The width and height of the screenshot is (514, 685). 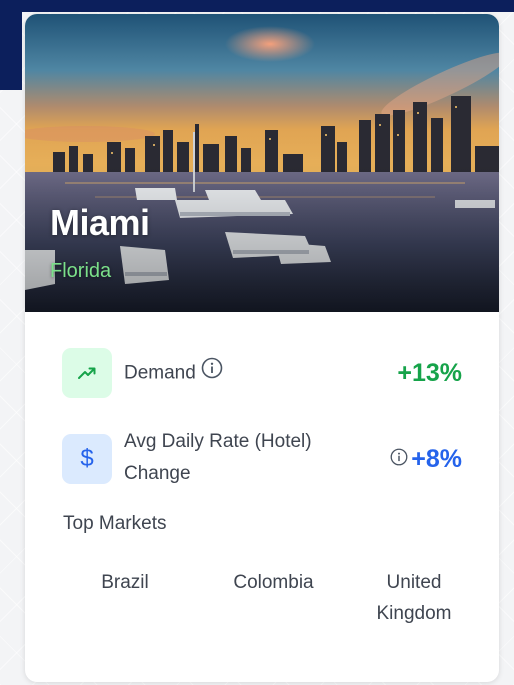 I want to click on adr-change-label: Avg Daily Rate (Hotel) Change, so click(x=218, y=457).